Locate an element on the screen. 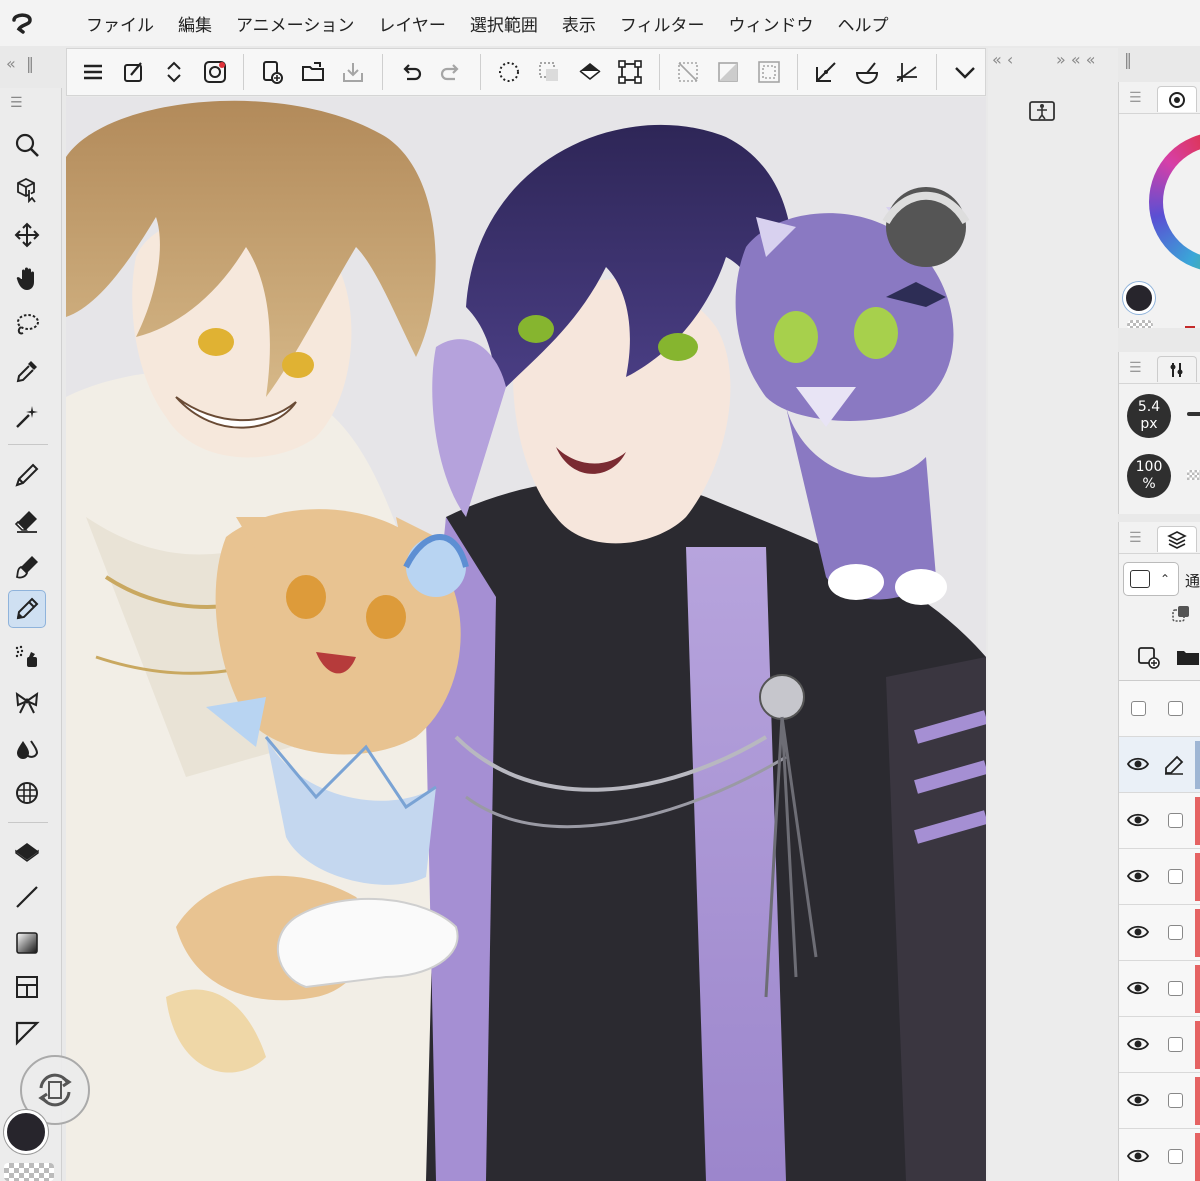 The width and height of the screenshot is (1200, 1181). collapse-left-icon: « ‖ is located at coordinates (20, 63).